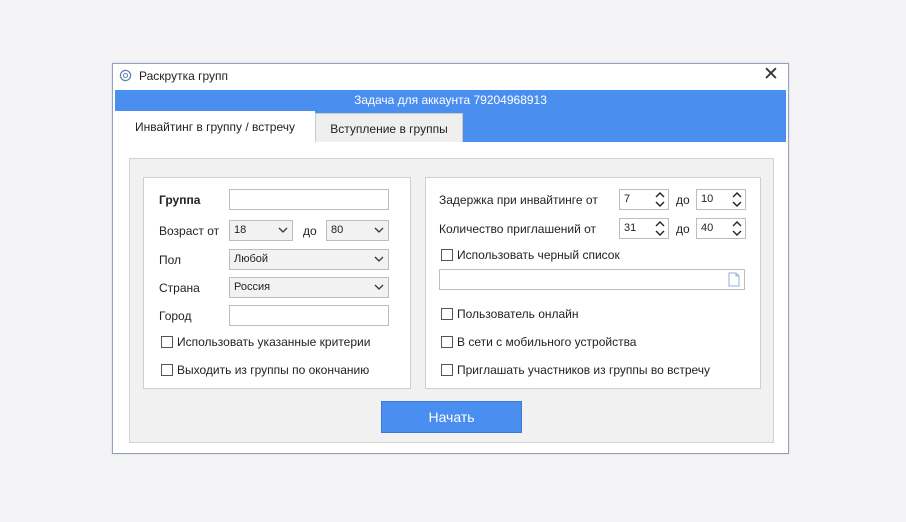  Describe the element at coordinates (721, 199) in the screenshot. I see `delay-to-spinner: 10` at that location.